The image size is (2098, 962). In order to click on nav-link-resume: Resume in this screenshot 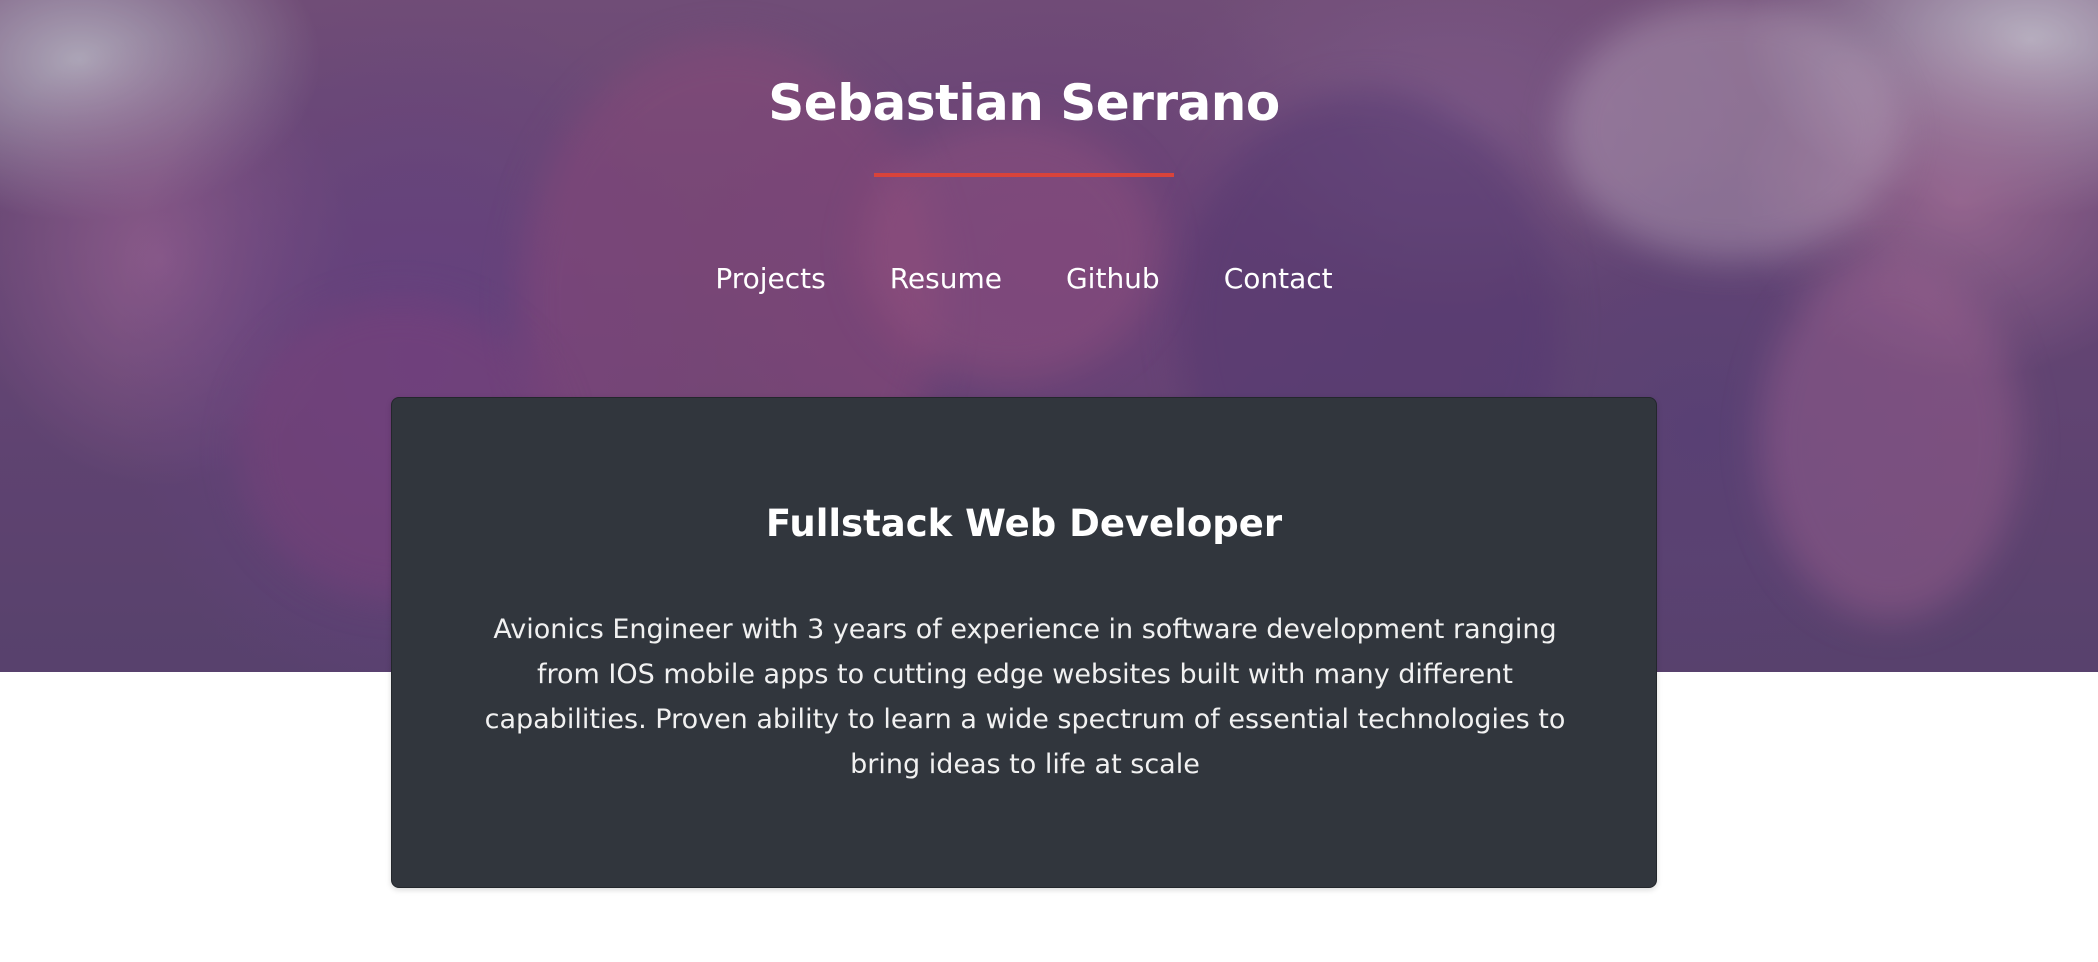, I will do `click(946, 278)`.